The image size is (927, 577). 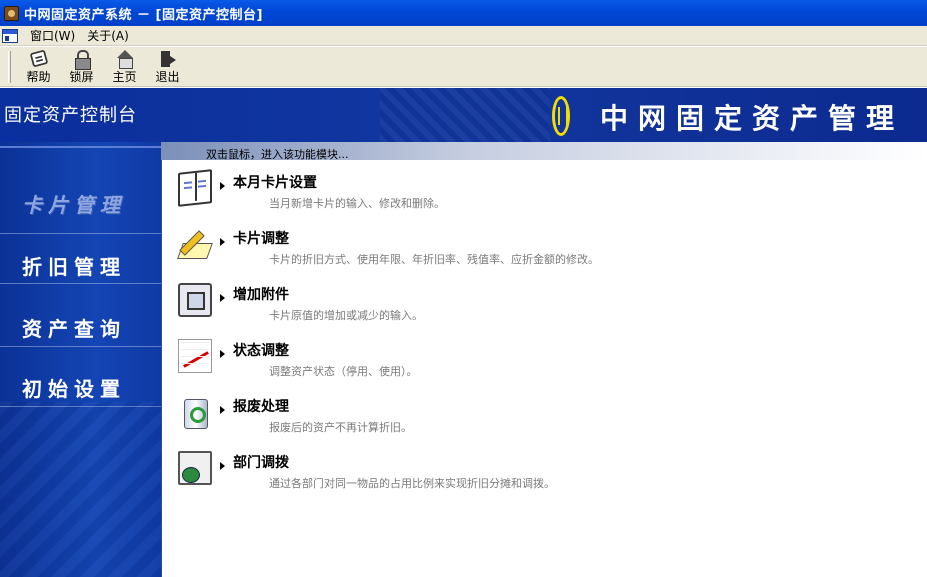 What do you see at coordinates (168, 58) in the screenshot?
I see `exit-door-icon` at bounding box center [168, 58].